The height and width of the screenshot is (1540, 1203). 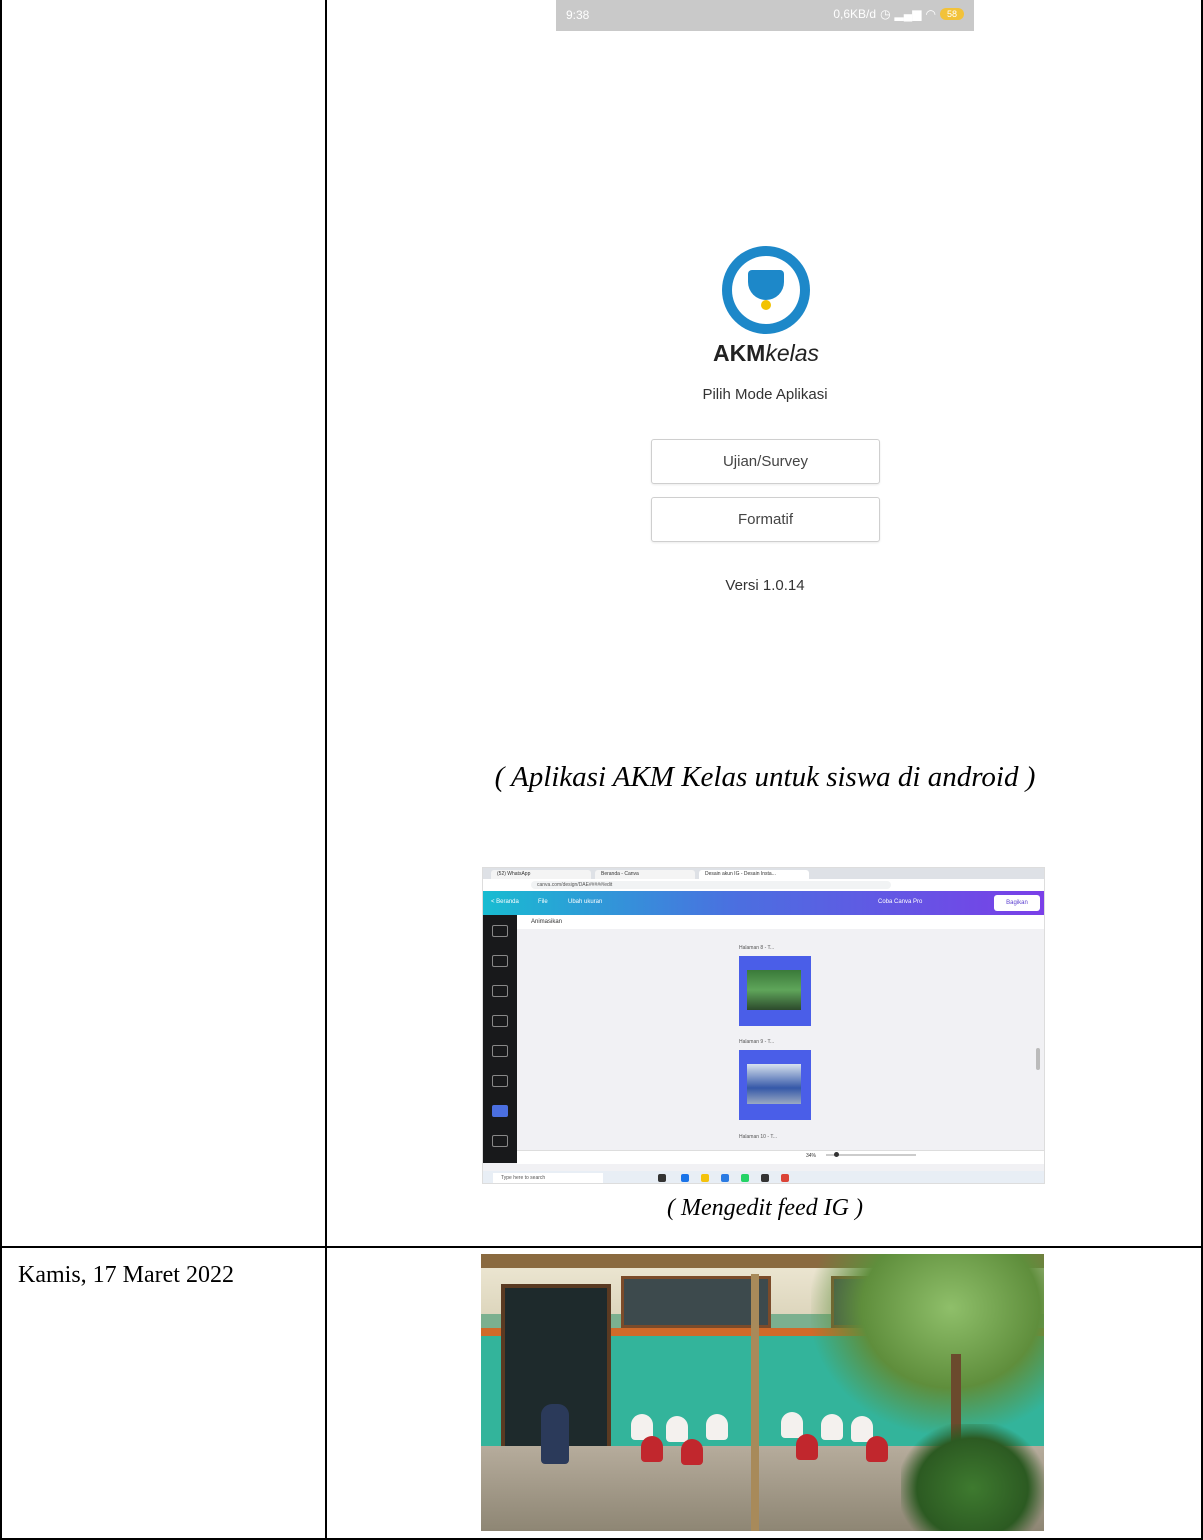 What do you see at coordinates (908, 14) in the screenshot?
I see `signal-icon: ▂▄▆` at bounding box center [908, 14].